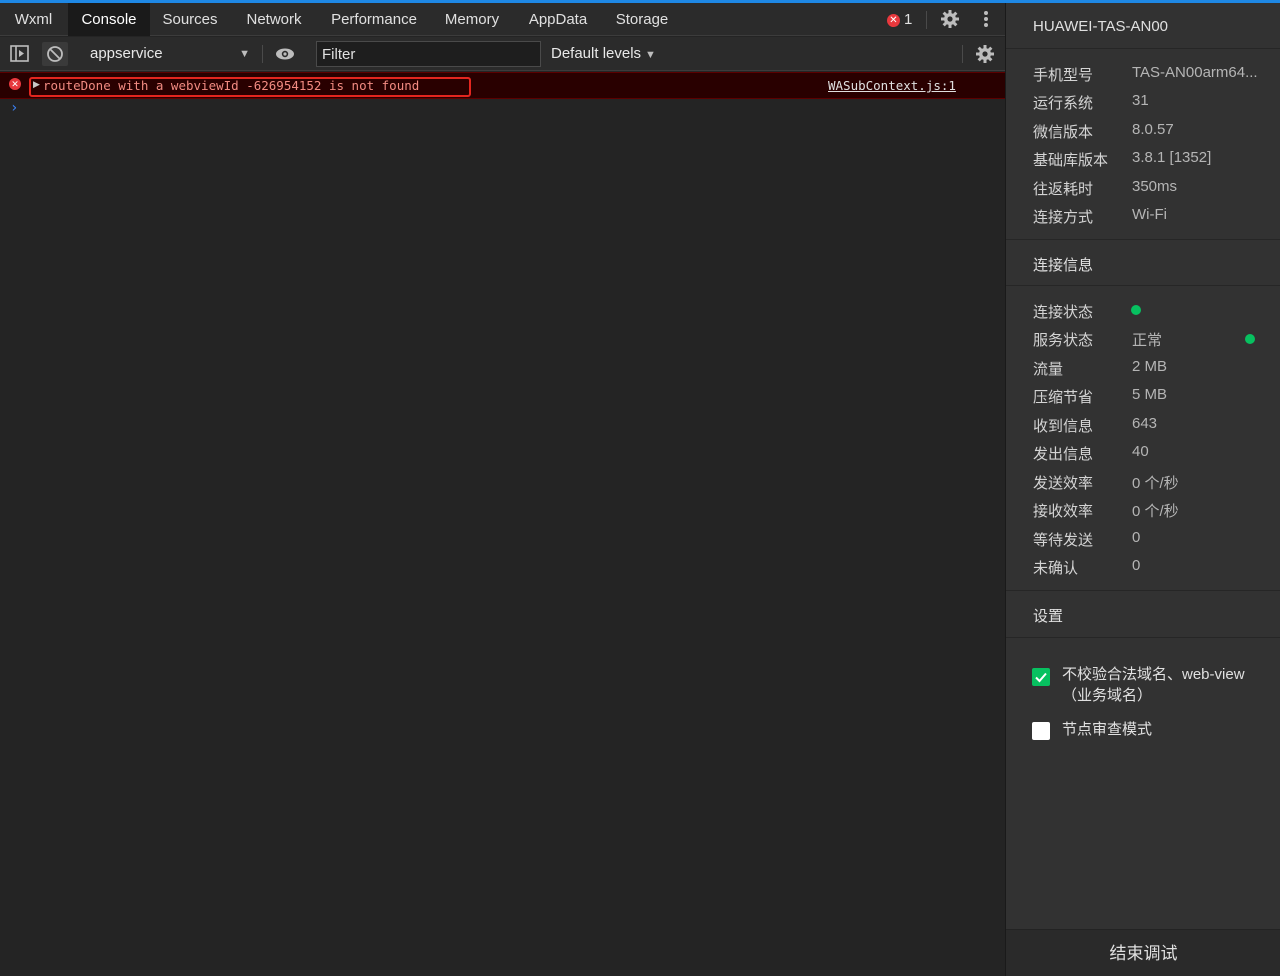 Image resolution: width=1280 pixels, height=976 pixels. I want to click on console-prompt: ›, so click(14, 108).